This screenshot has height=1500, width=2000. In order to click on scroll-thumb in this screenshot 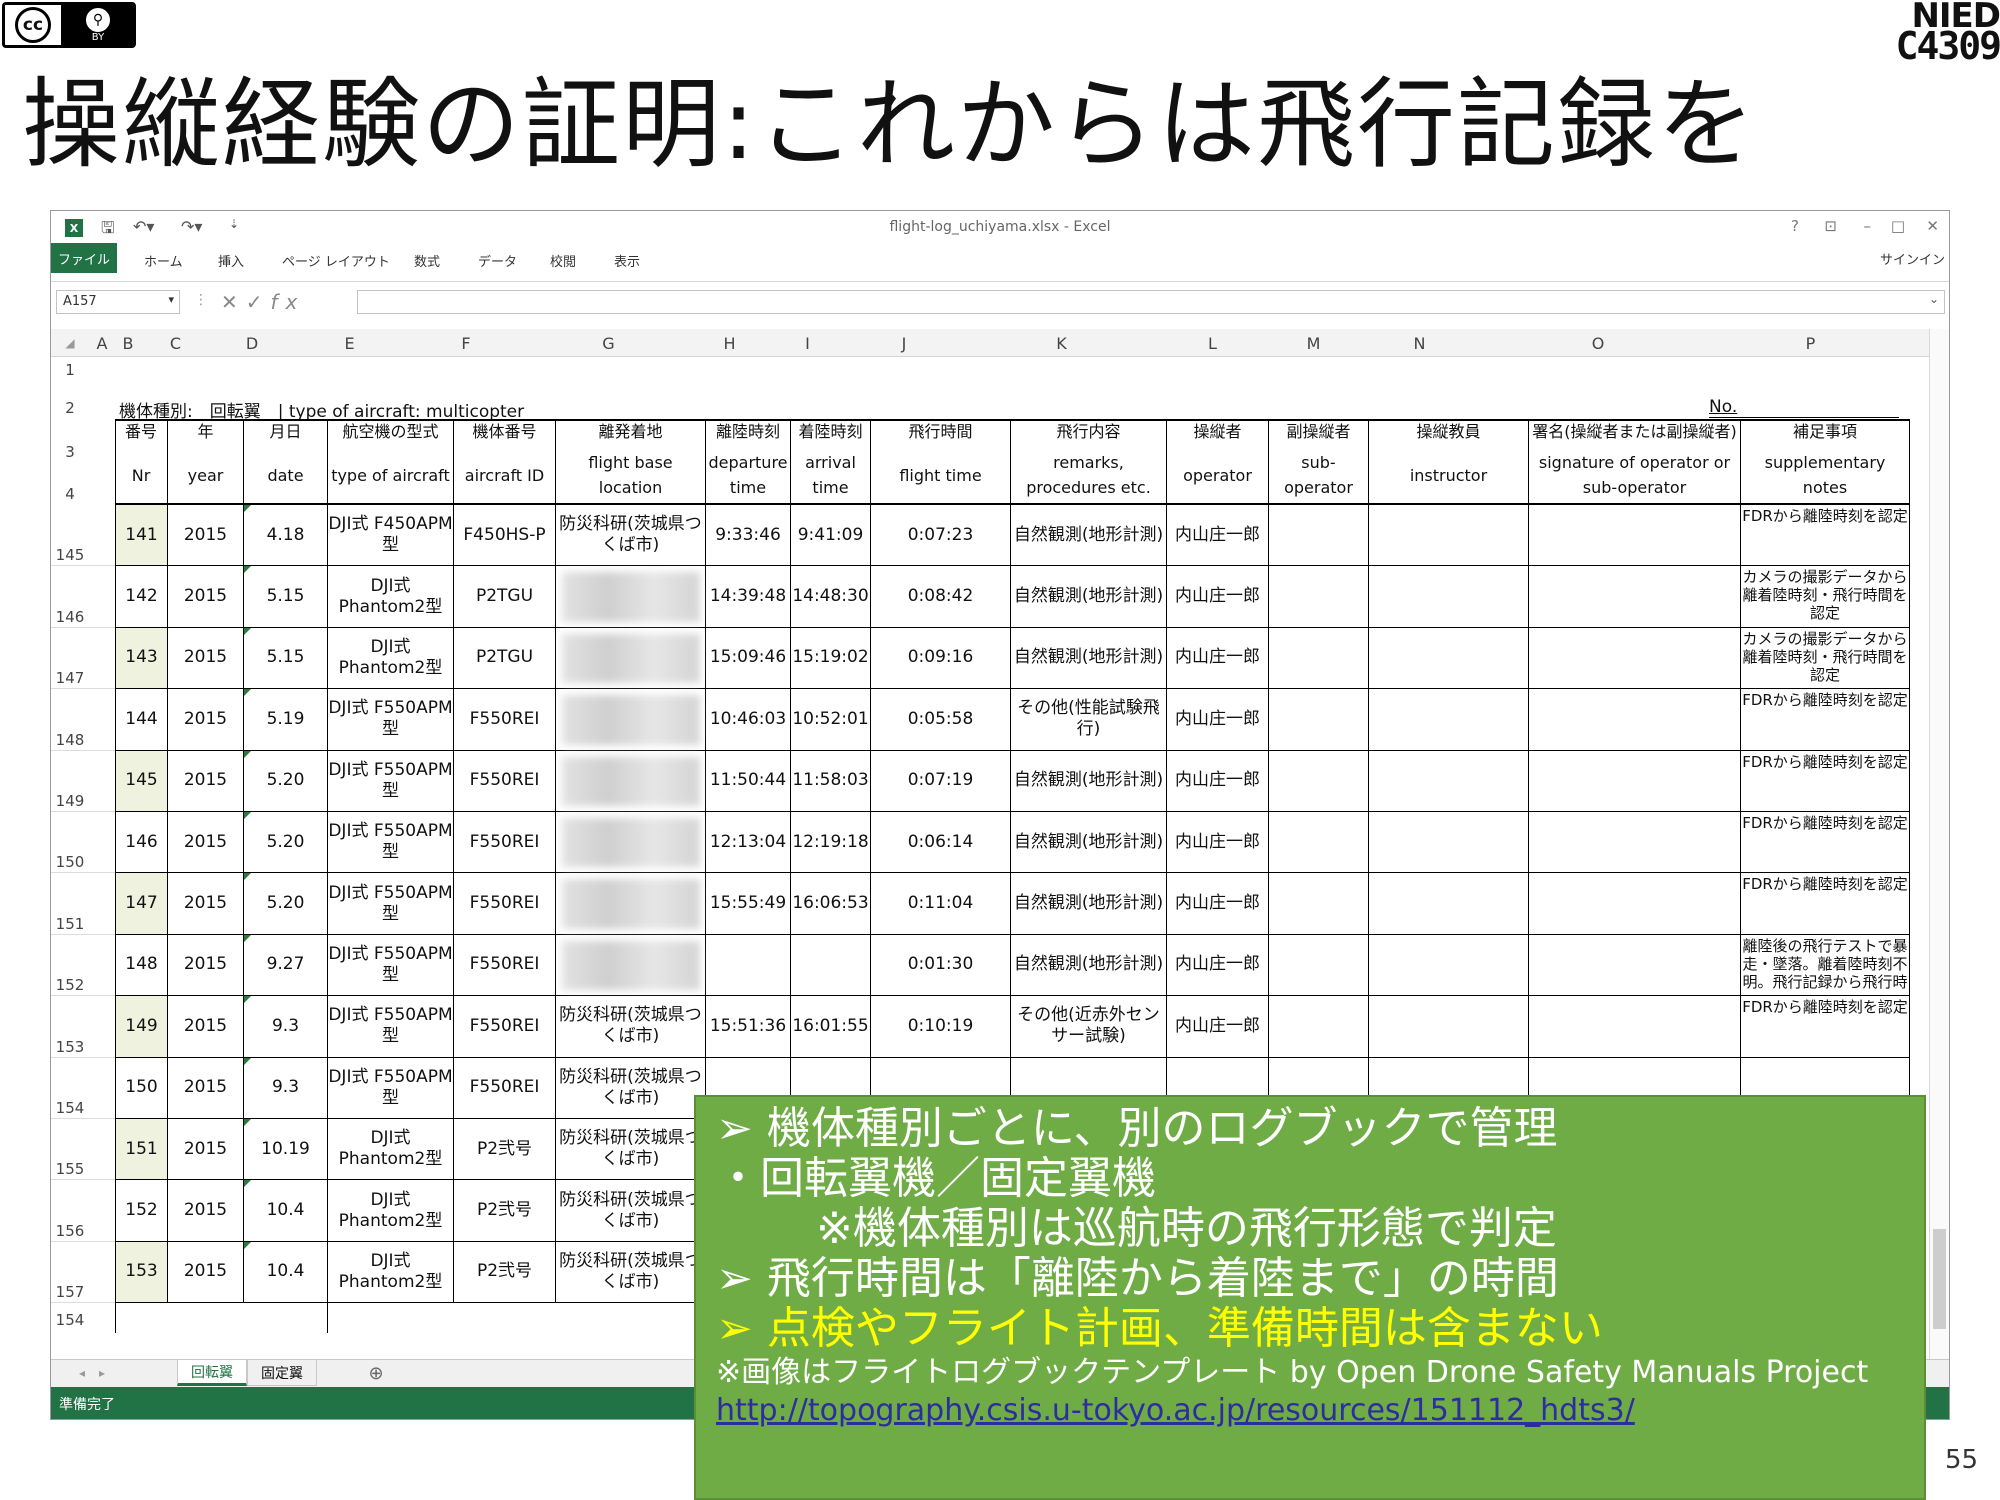, I will do `click(1939, 1279)`.